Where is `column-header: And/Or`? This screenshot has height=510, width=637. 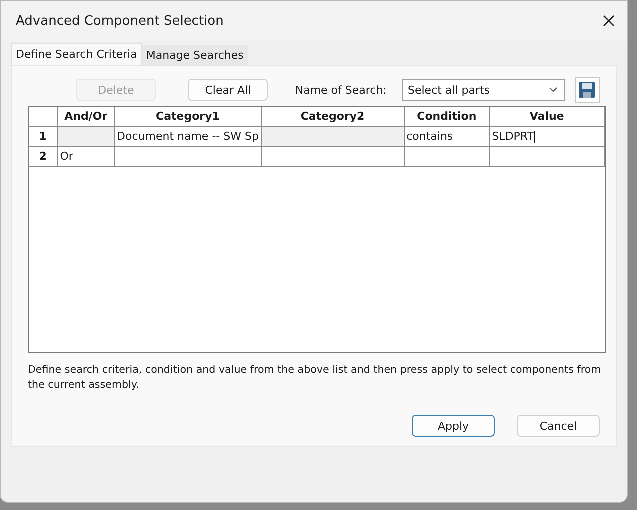 column-header: And/Or is located at coordinates (86, 116).